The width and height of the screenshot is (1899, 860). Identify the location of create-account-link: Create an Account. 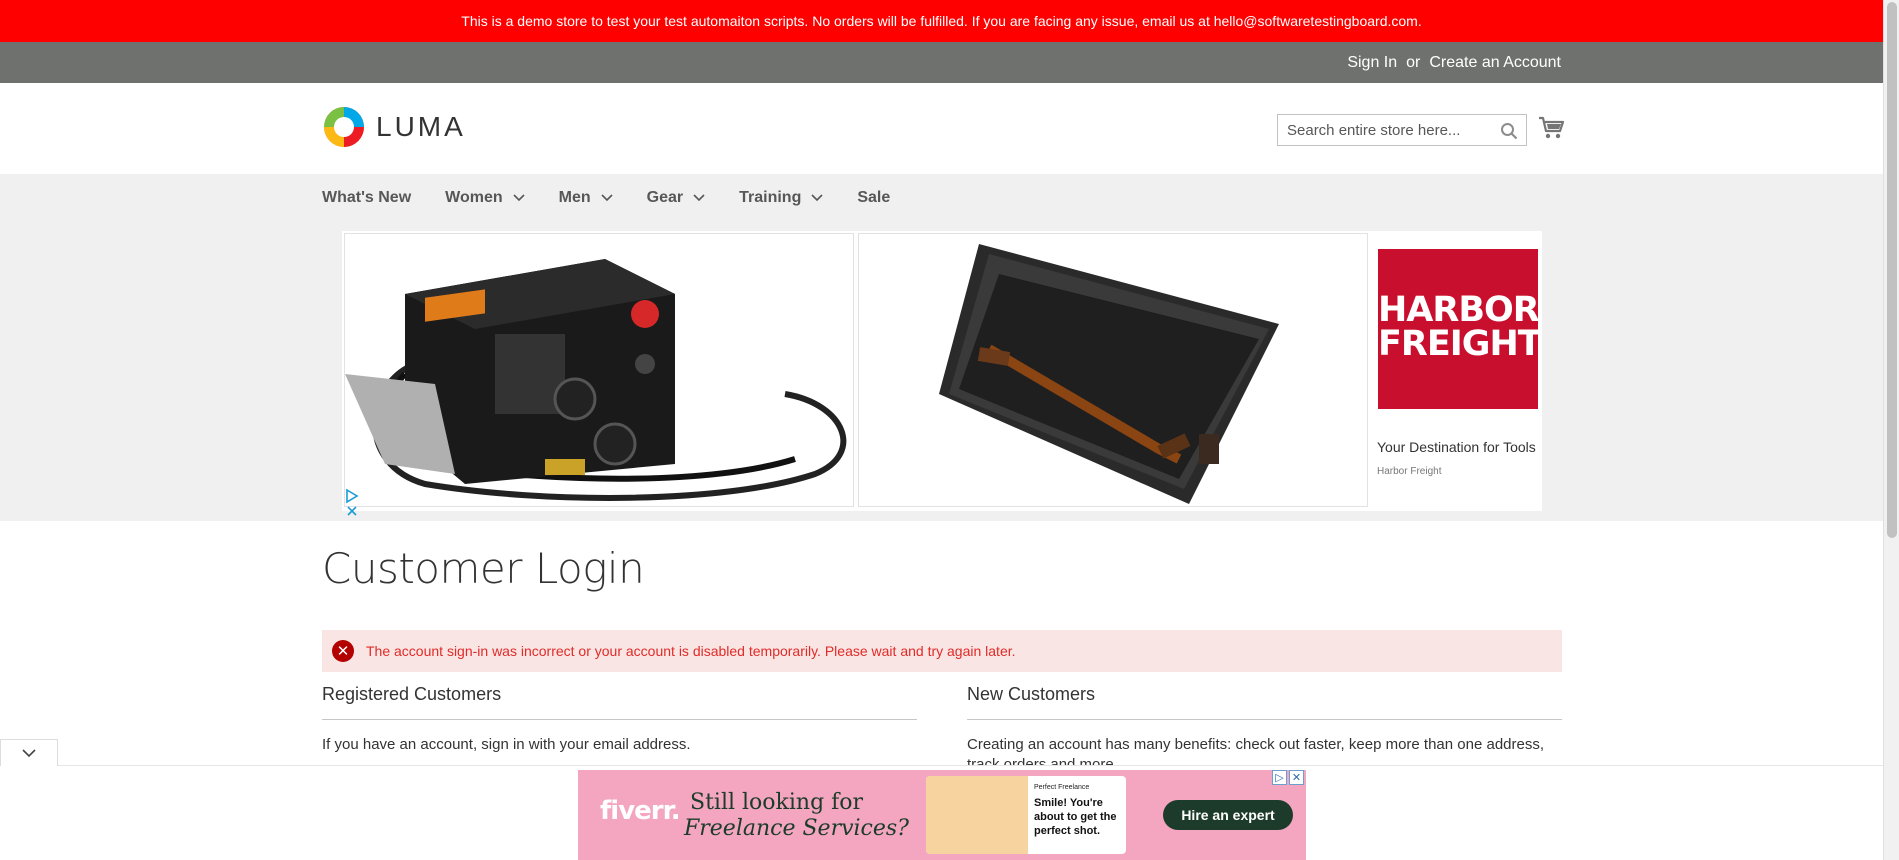
(1495, 62).